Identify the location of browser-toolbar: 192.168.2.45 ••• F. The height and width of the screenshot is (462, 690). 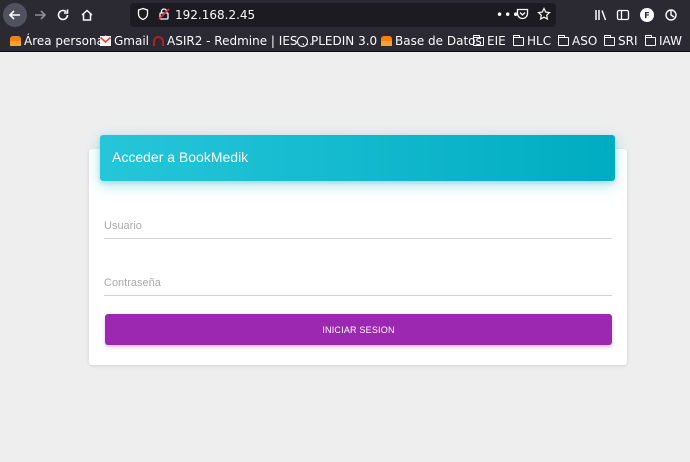
(345, 15).